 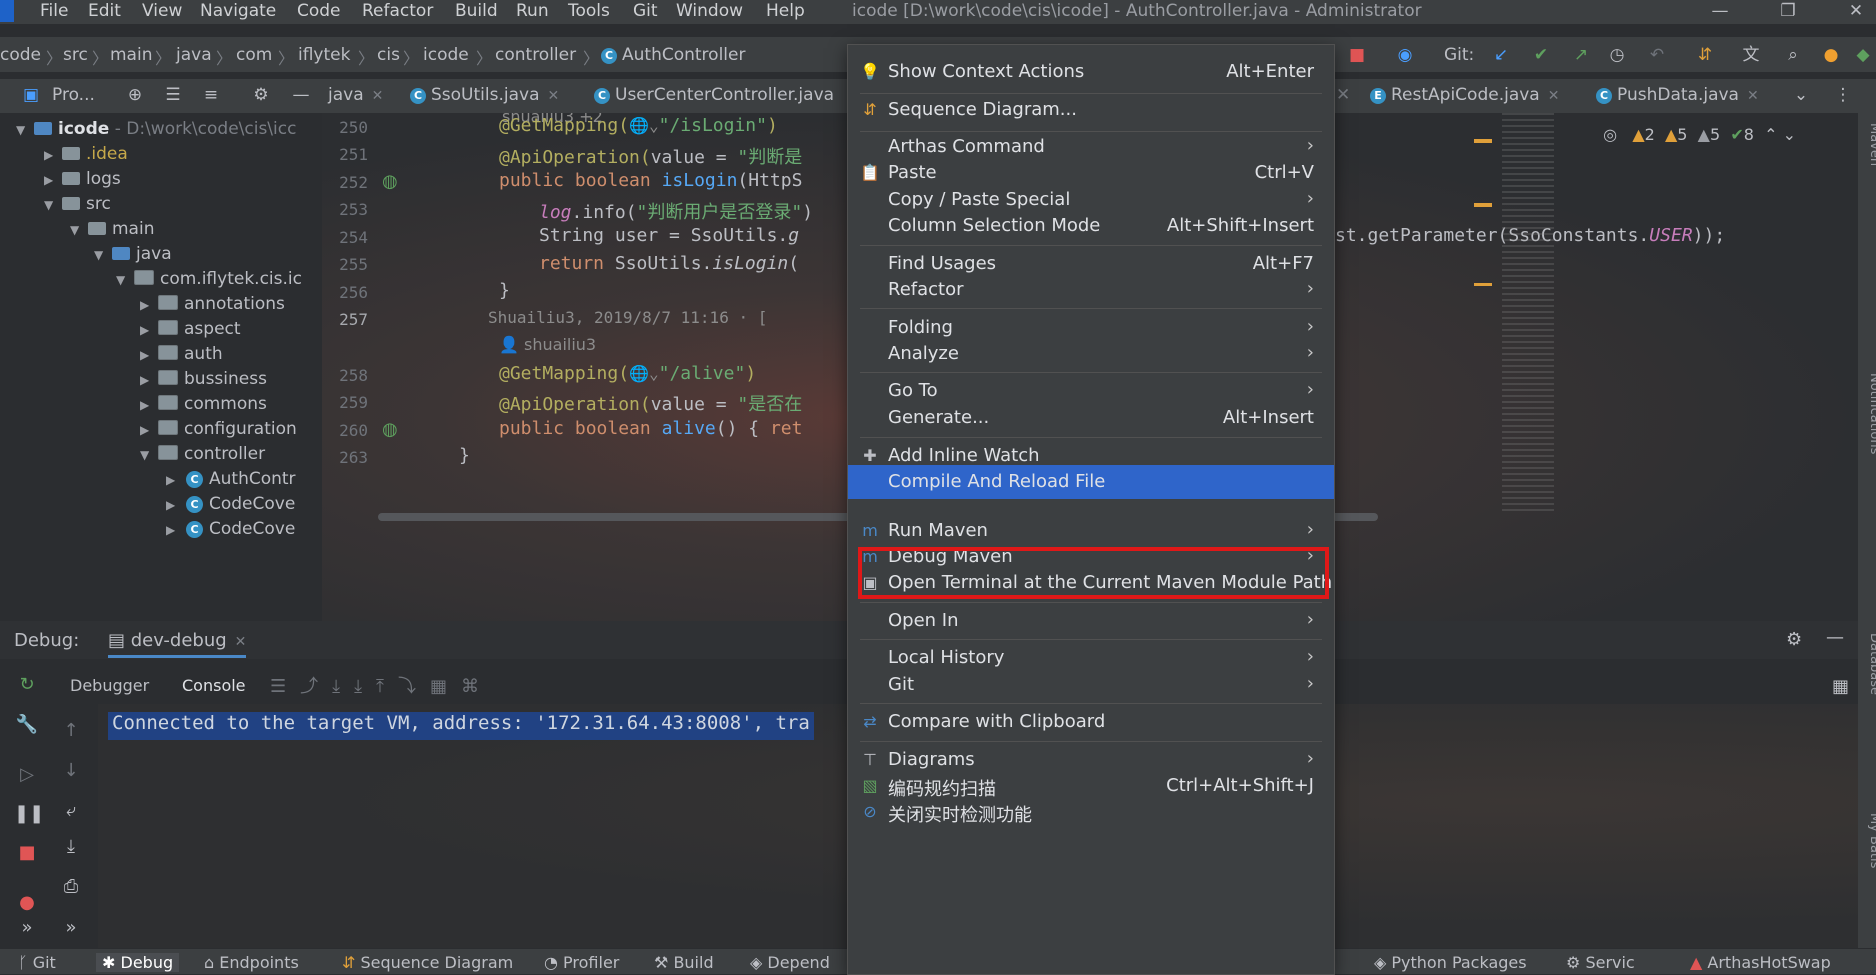 I want to click on breadcrumb-iflytek: iflytek, so click(x=324, y=55).